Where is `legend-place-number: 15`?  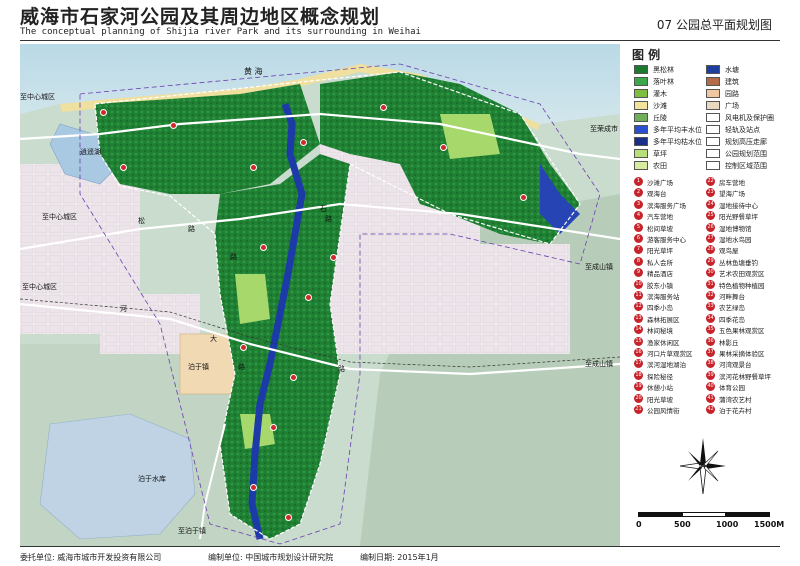 legend-place-number: 15 is located at coordinates (638, 341).